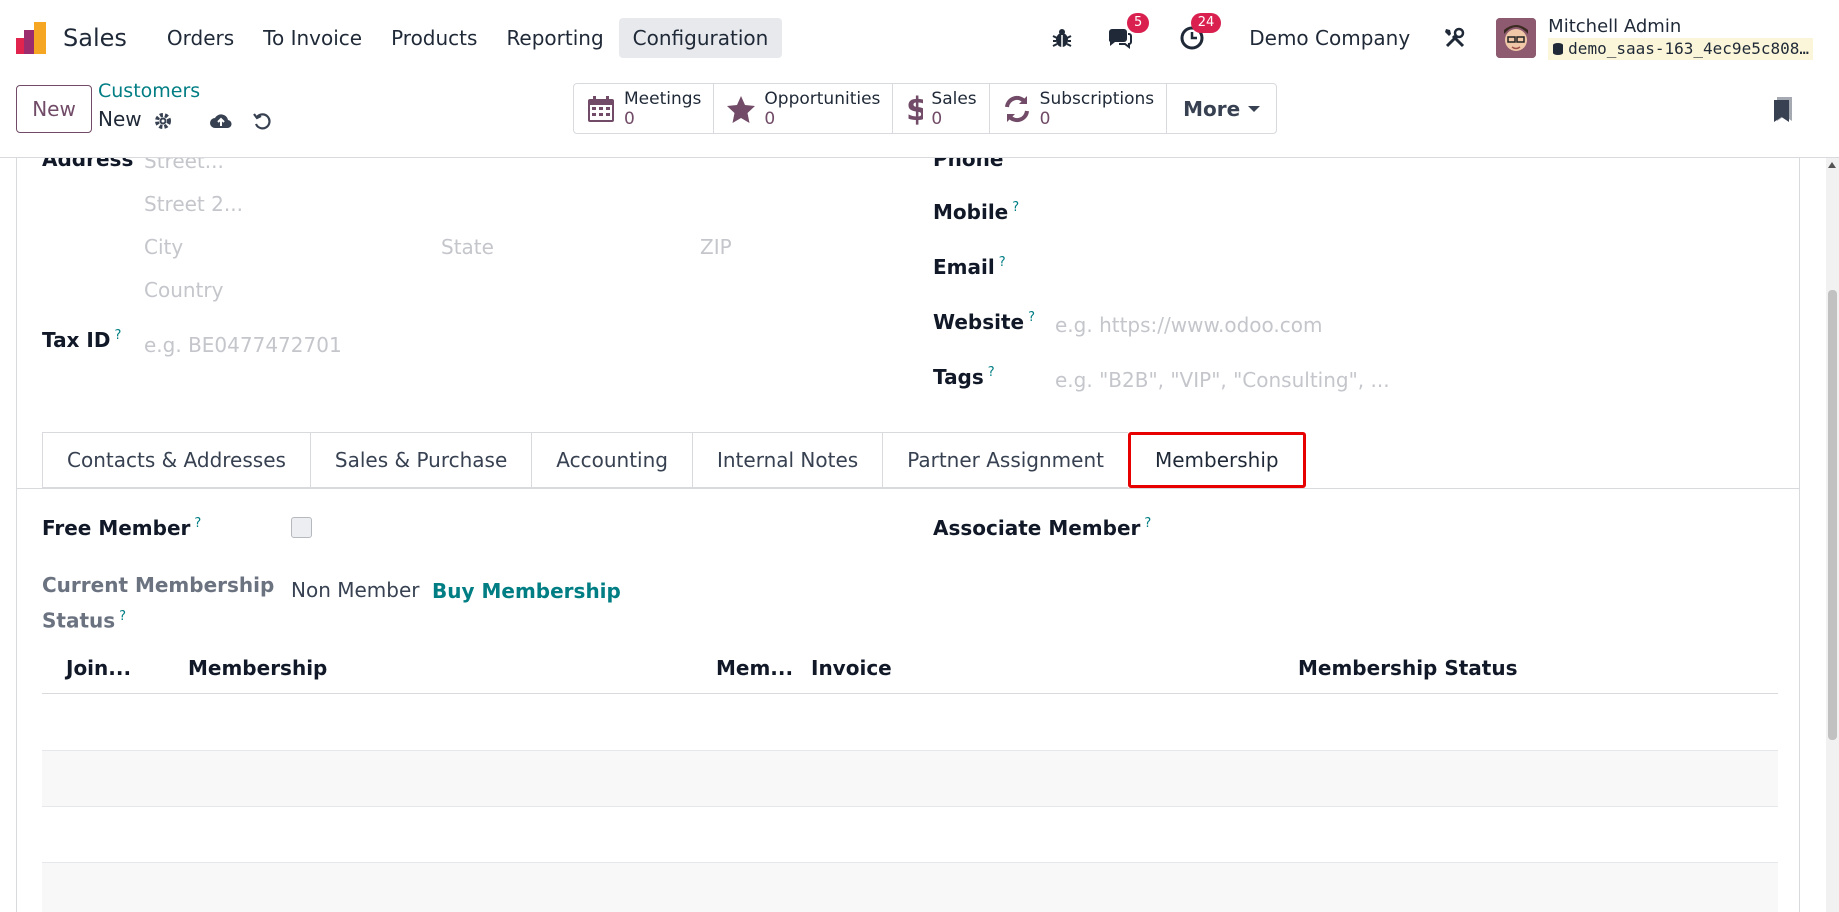 This screenshot has width=1839, height=912. I want to click on mobile-label: Mobile?, so click(976, 212).